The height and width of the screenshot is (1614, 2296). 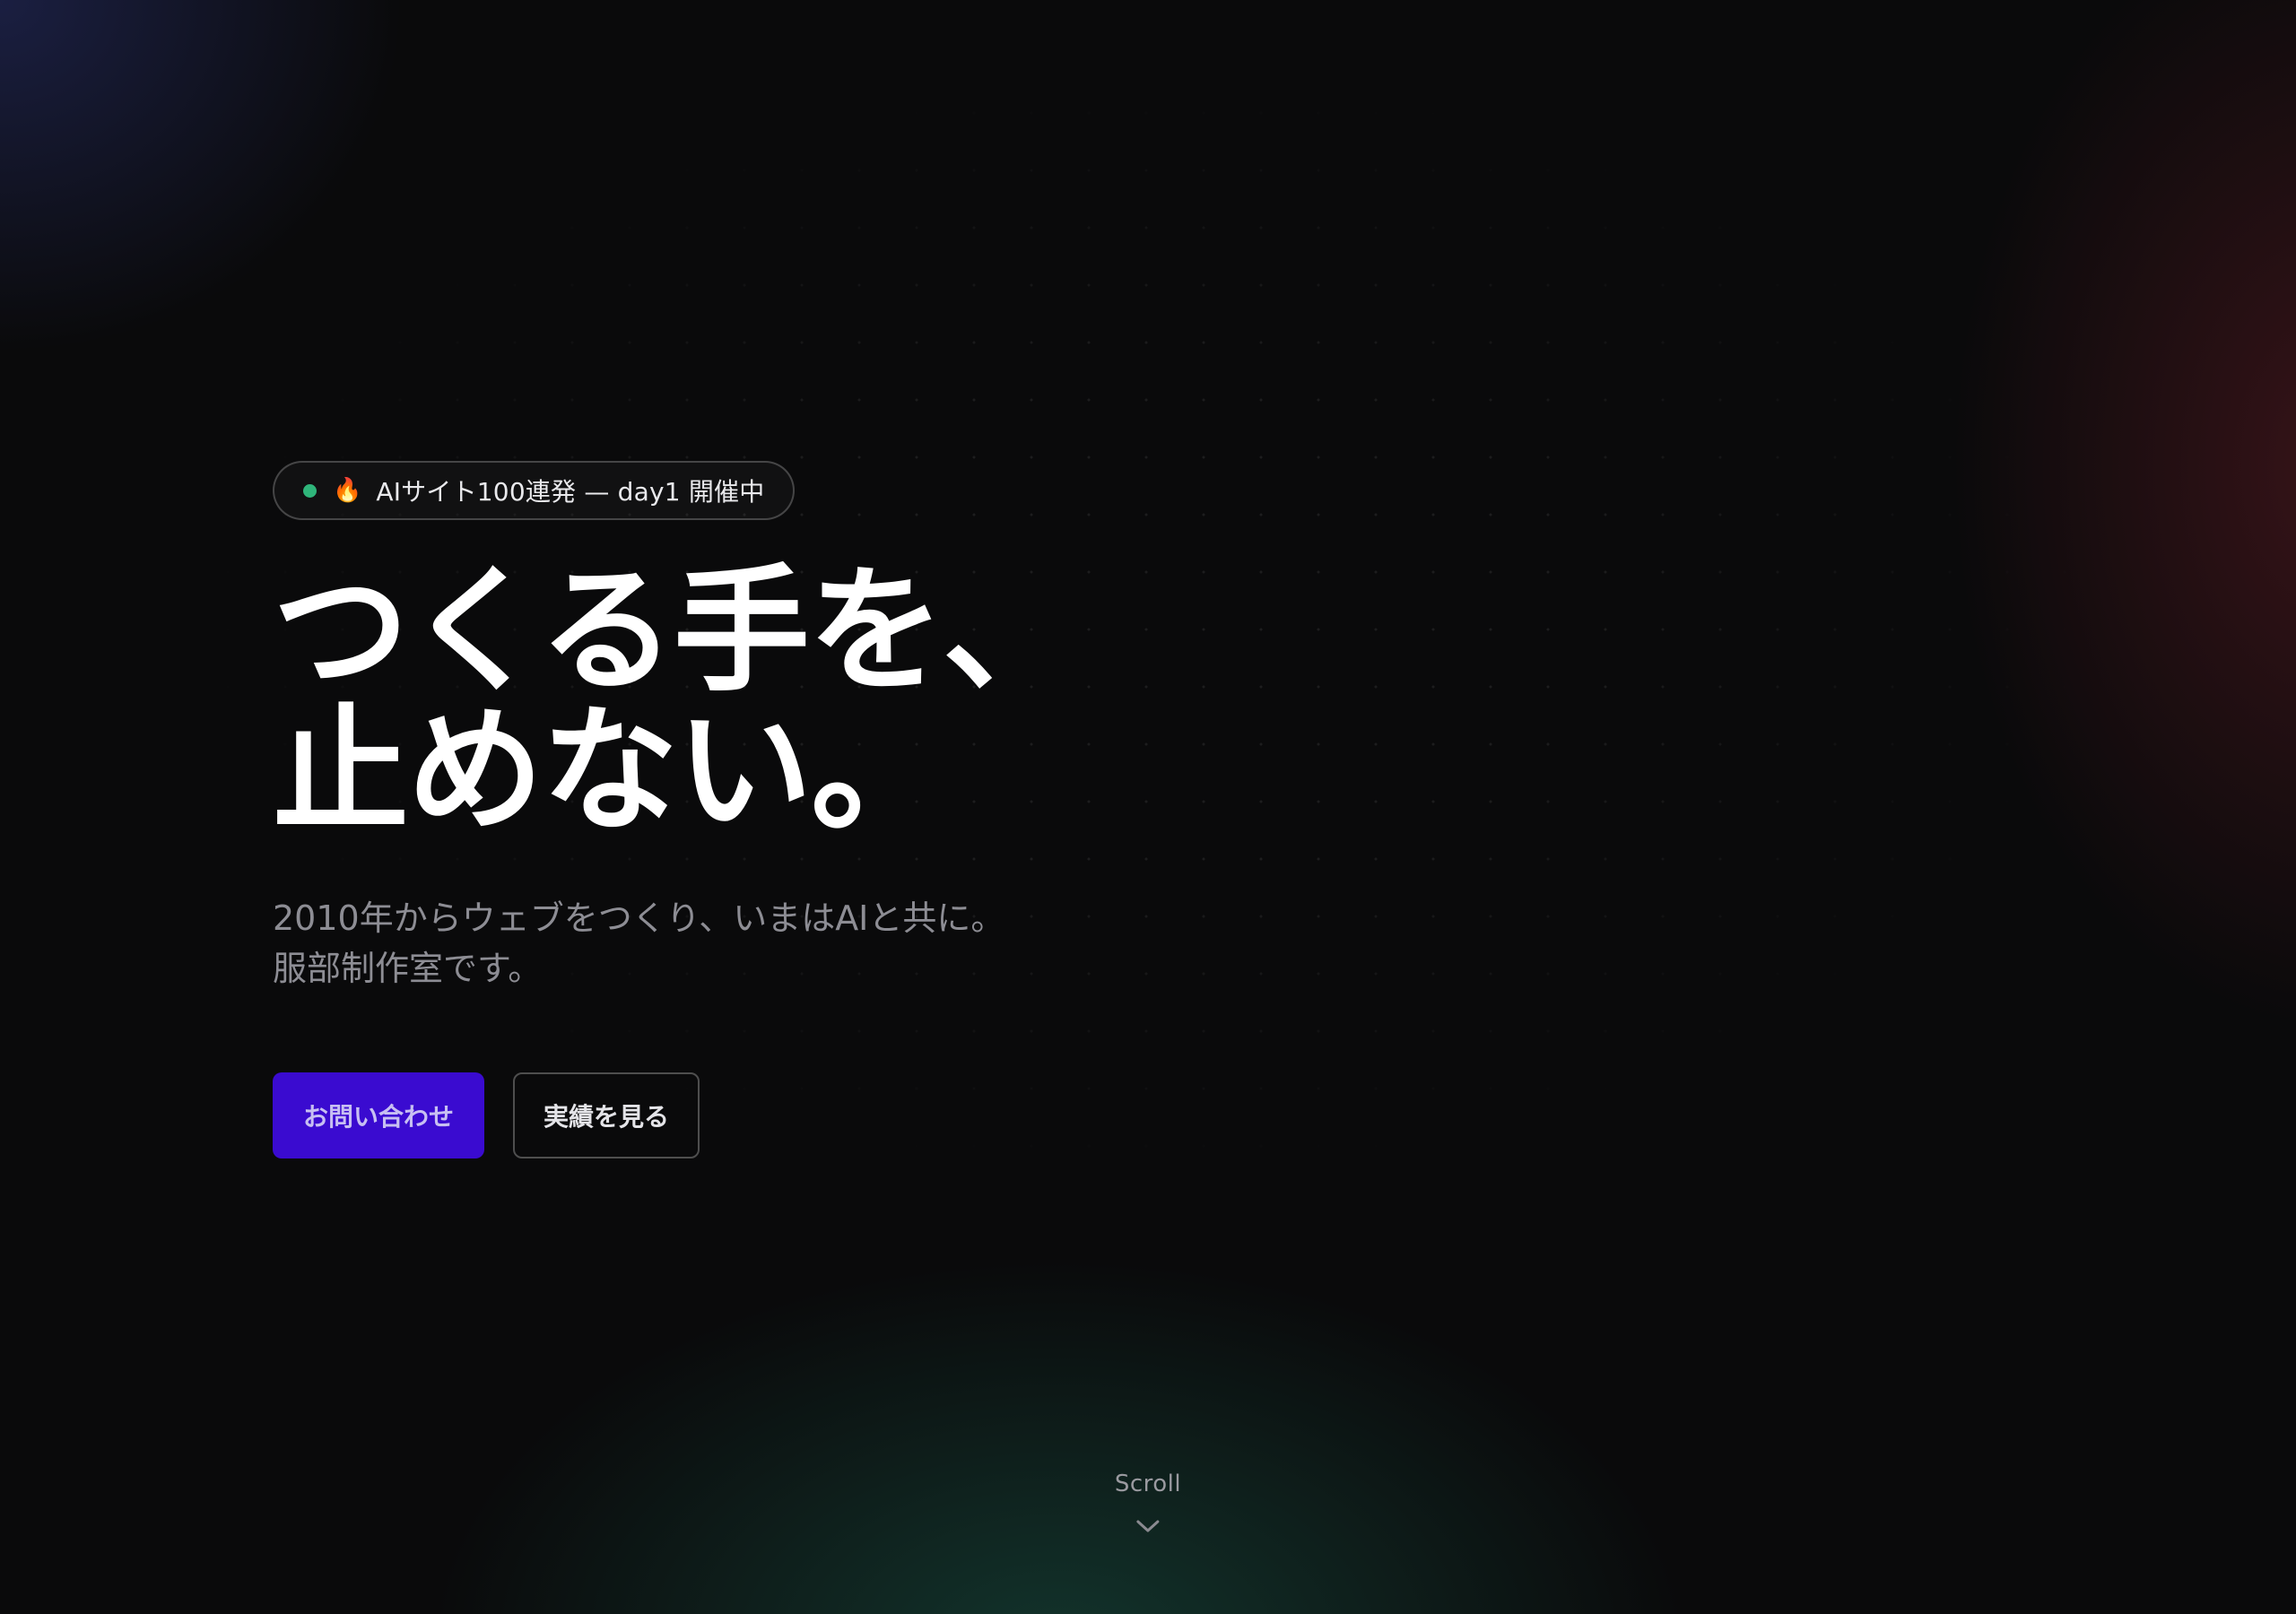 I want to click on contact-button: お問い合わせ, so click(x=378, y=1115).